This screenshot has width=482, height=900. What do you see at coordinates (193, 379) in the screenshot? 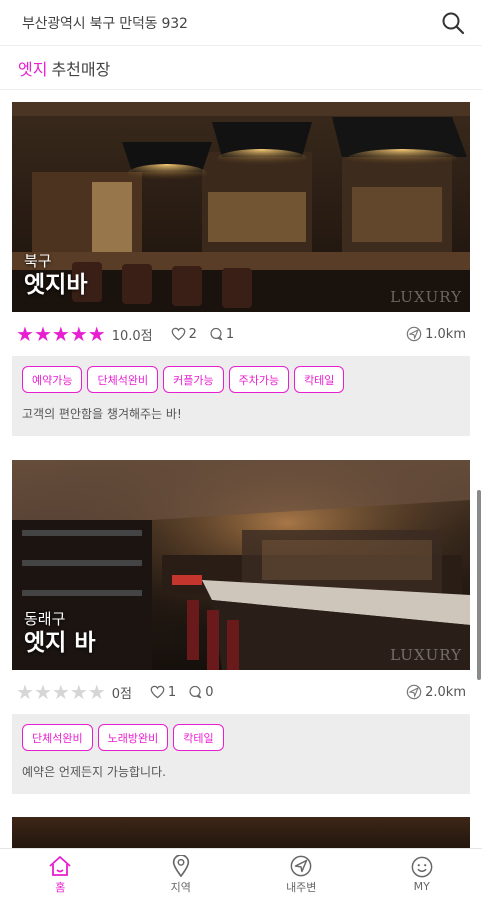
I see `tag: 커플가능` at bounding box center [193, 379].